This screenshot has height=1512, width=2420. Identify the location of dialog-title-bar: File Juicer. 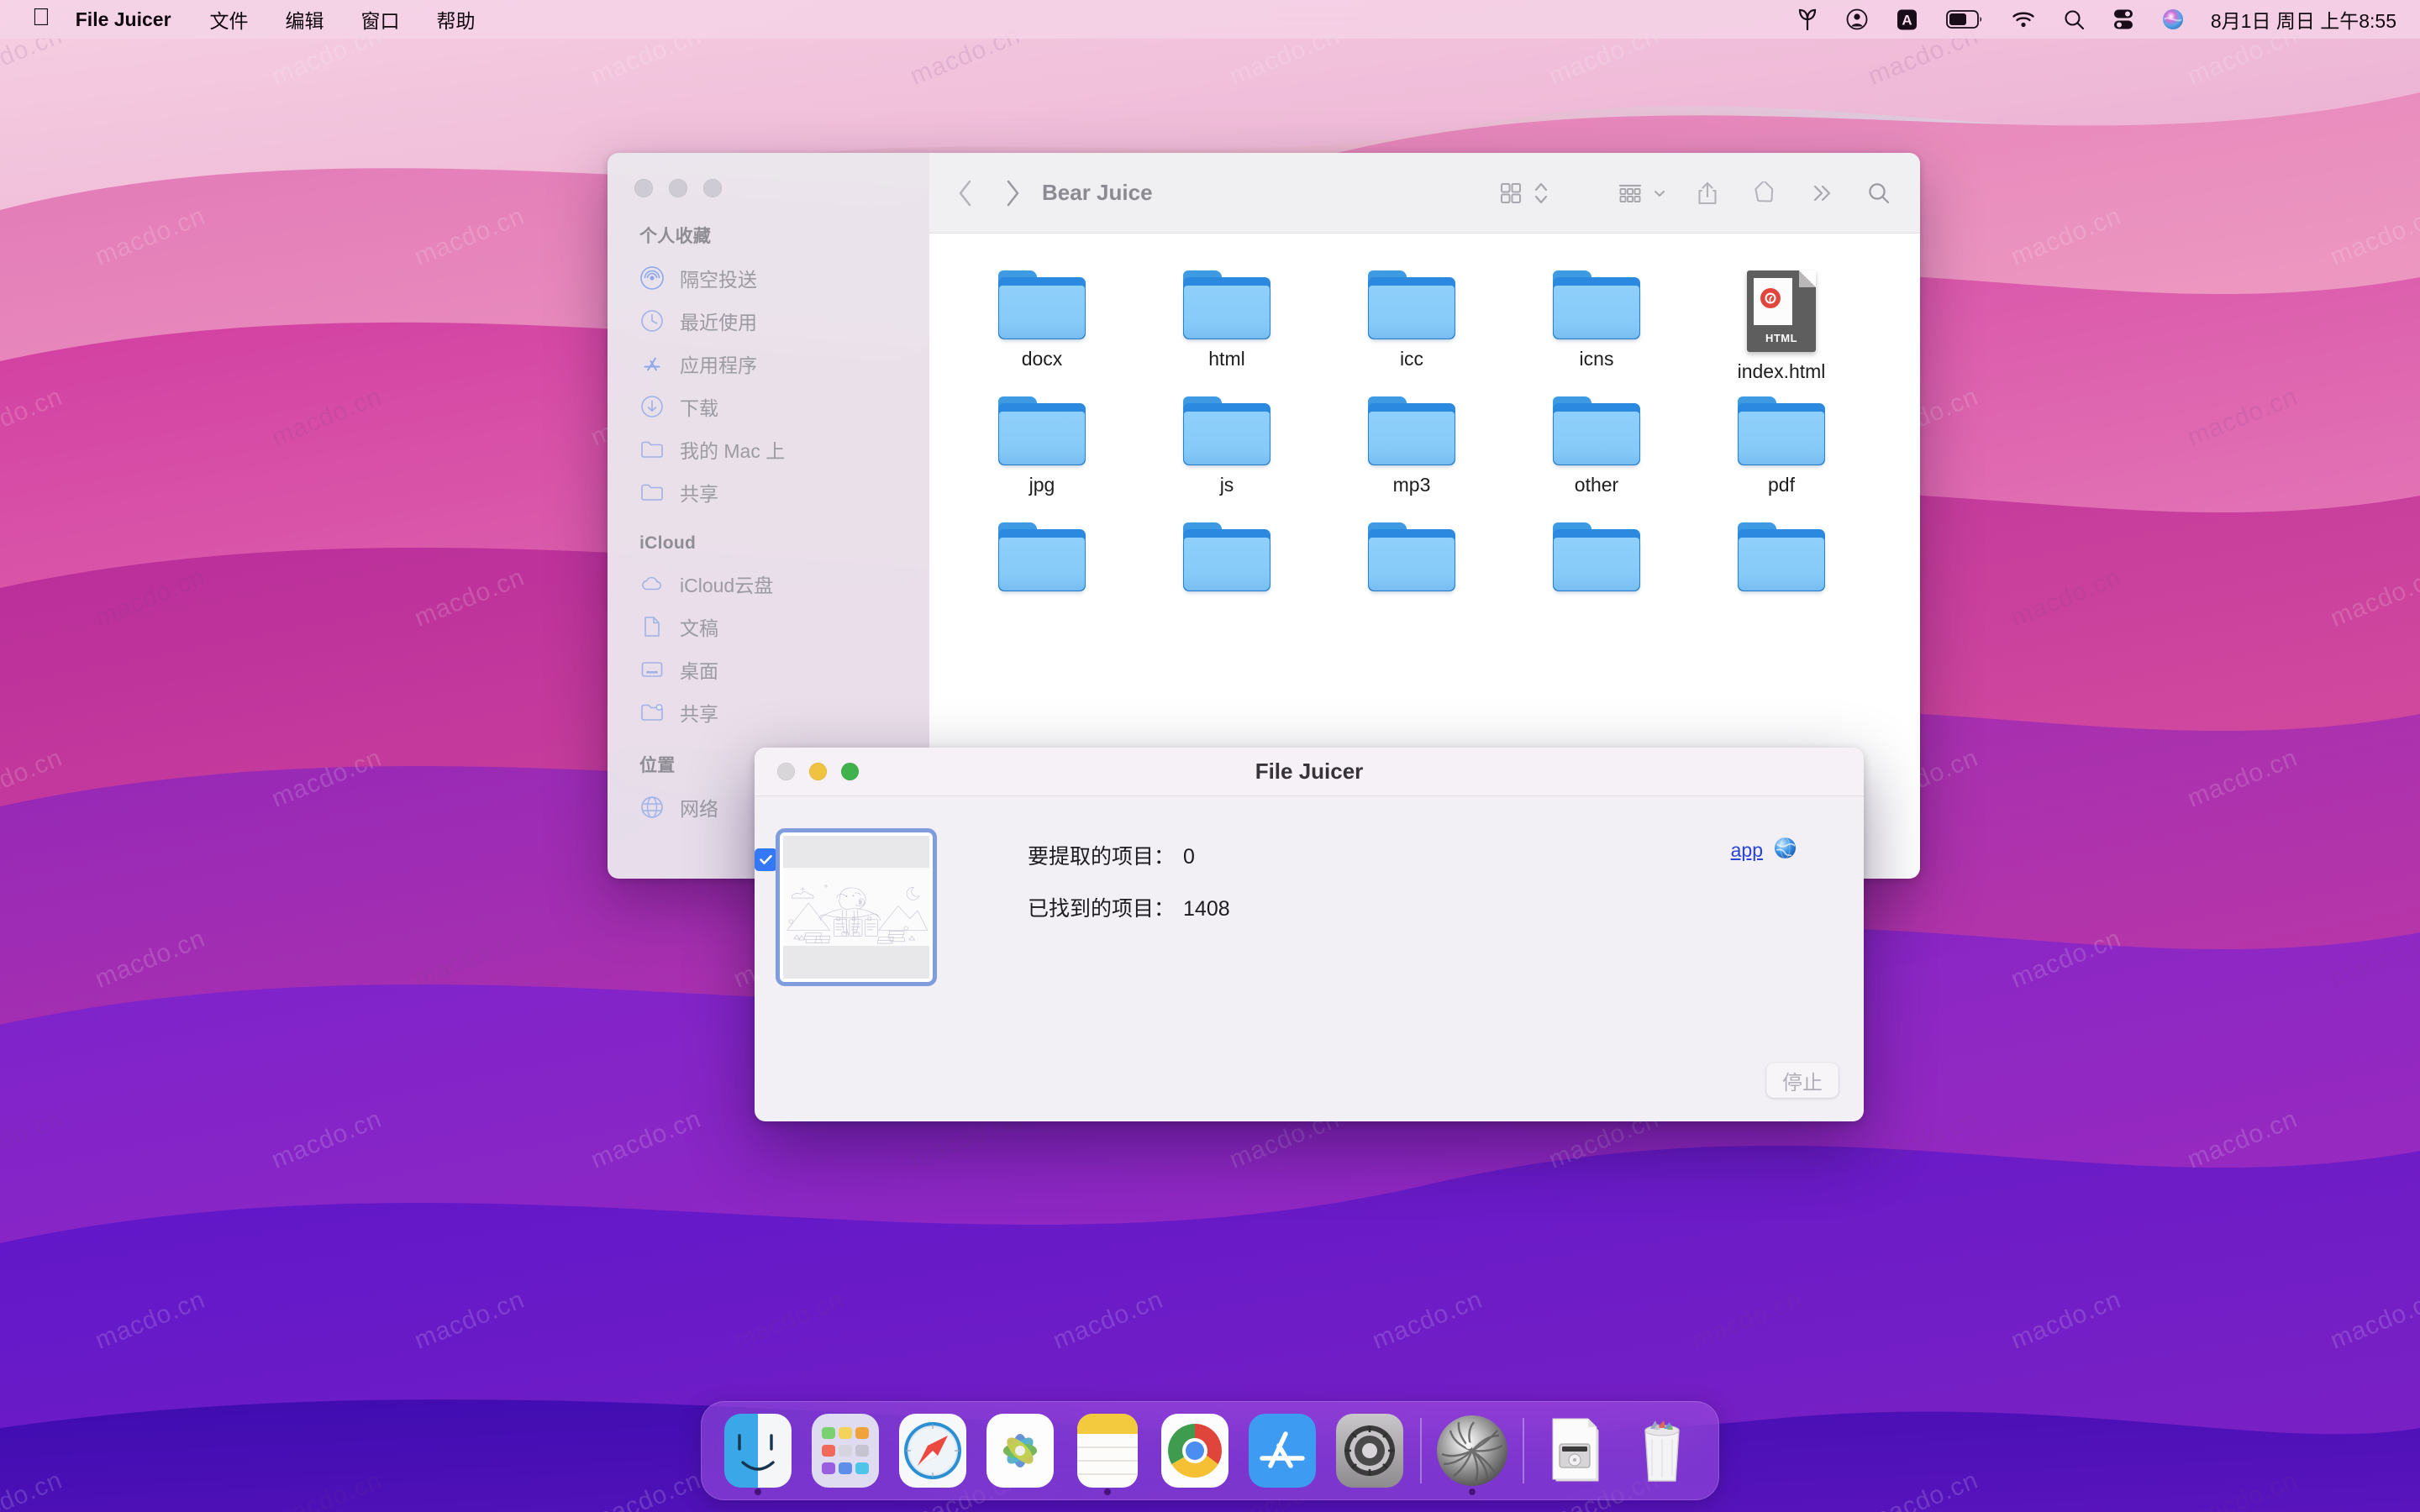
(1309, 772).